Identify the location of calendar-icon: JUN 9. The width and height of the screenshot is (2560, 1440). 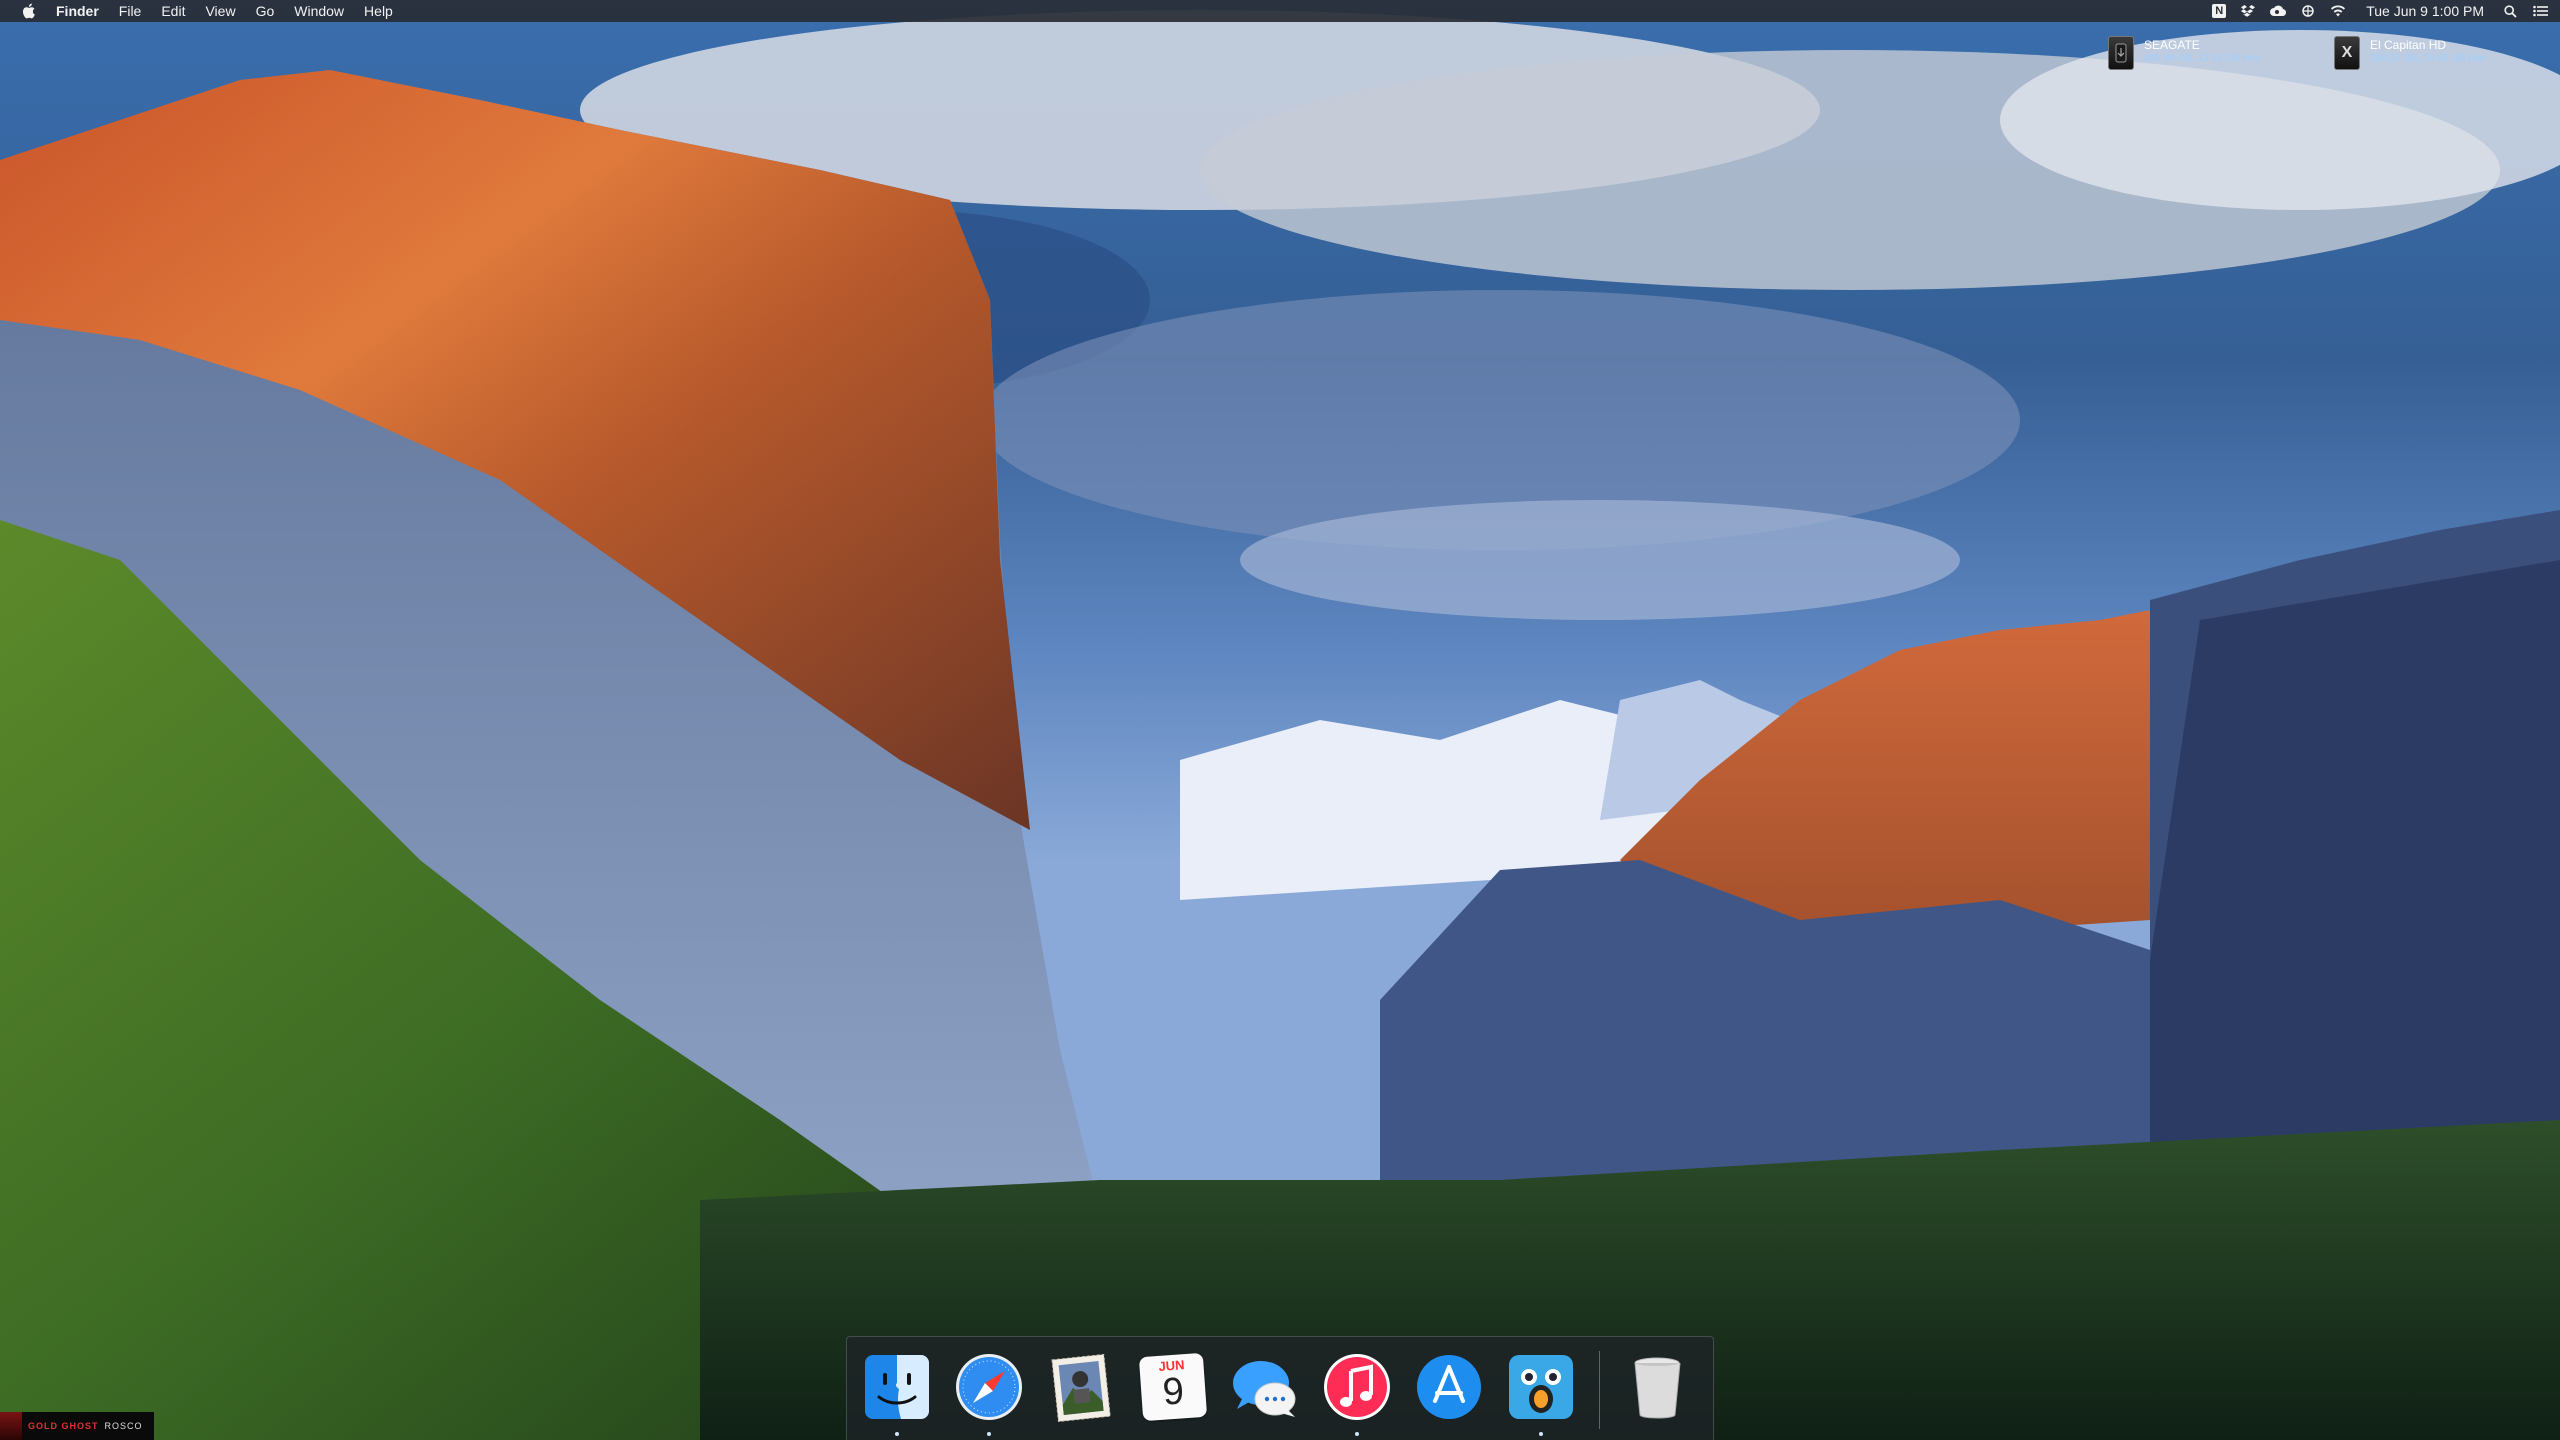
(1173, 1387).